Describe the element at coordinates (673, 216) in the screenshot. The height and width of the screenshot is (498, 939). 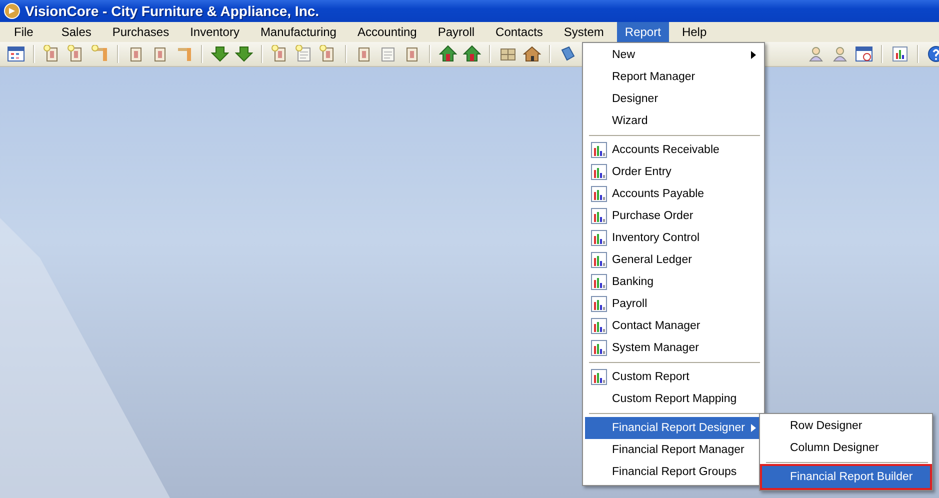
I see `menu-item: Purchase Order` at that location.